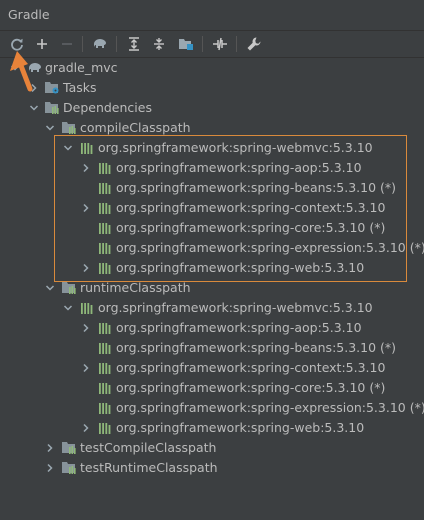 This screenshot has height=520, width=424. What do you see at coordinates (212, 88) in the screenshot?
I see `tree-node-tasks: Tasks` at bounding box center [212, 88].